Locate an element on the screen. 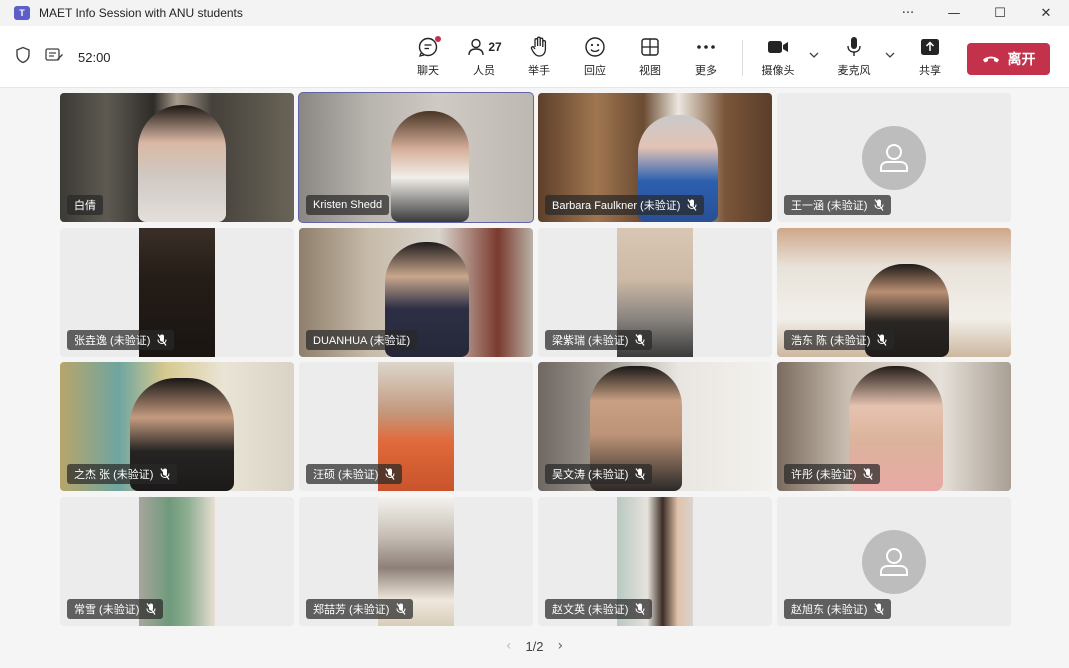  more-dots-icon is located at coordinates (706, 47).